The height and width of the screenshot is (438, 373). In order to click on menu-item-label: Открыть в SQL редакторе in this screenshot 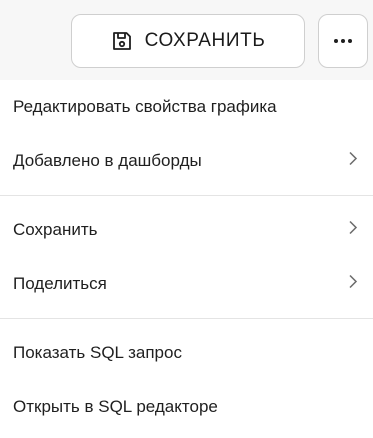, I will do `click(115, 406)`.